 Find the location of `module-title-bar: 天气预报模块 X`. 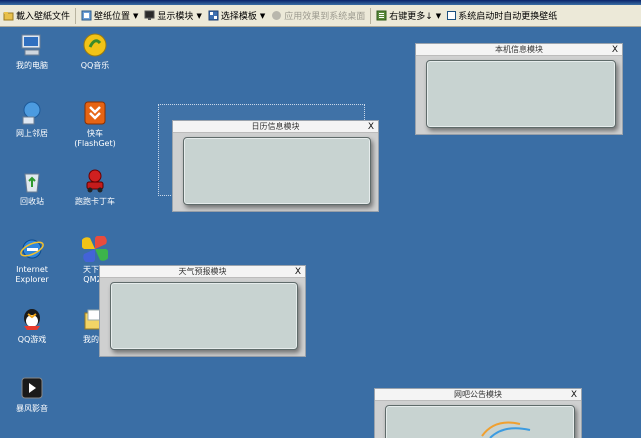

module-title-bar: 天气预报模块 X is located at coordinates (202, 272).